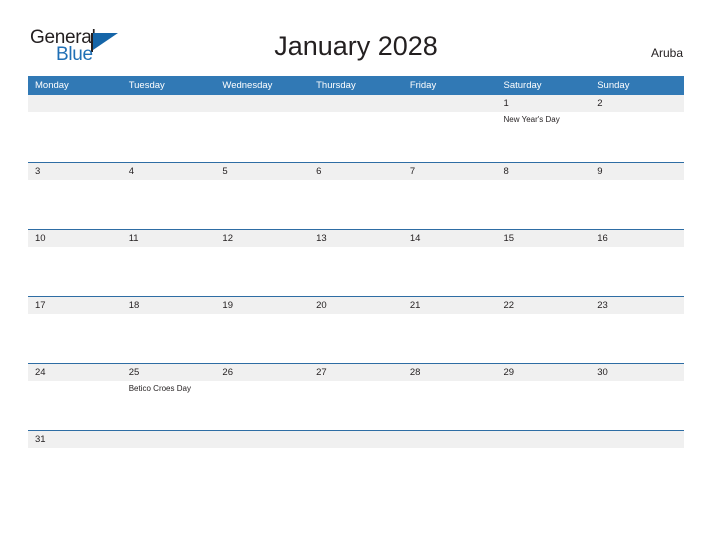  I want to click on week-row: 17 18 19 20 21 22 23, so click(356, 329).